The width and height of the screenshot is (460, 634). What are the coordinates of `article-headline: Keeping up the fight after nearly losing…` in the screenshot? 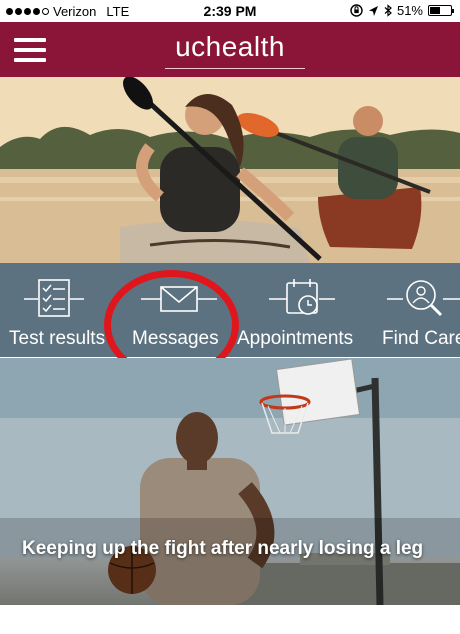 It's located at (223, 548).